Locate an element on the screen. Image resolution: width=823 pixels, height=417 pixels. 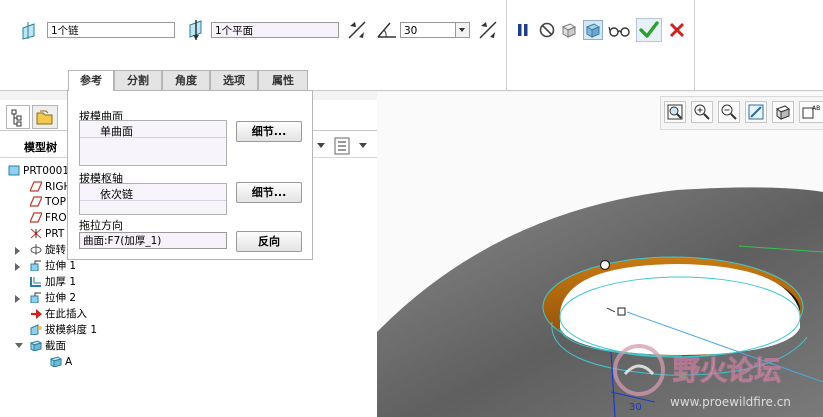
draft-angle-input: 30 is located at coordinates (435, 30).